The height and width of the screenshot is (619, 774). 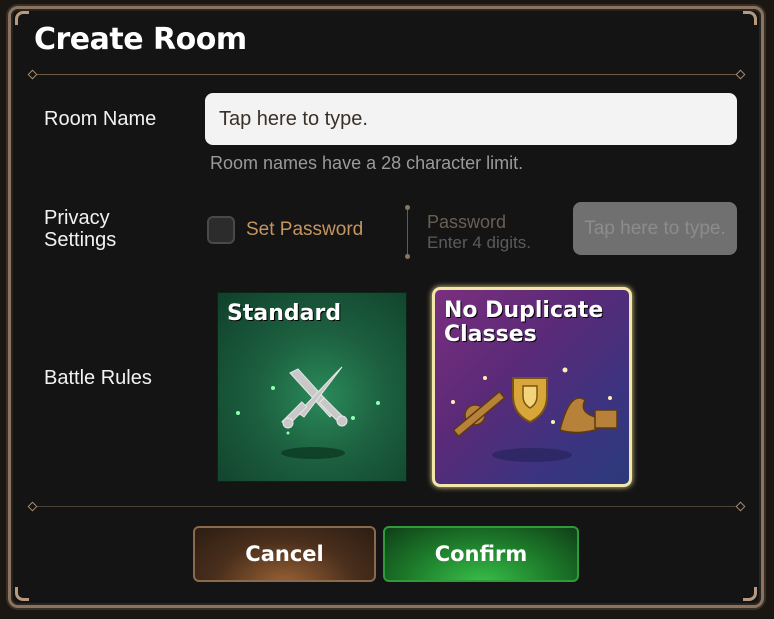 I want to click on room-name-hint: Room names have a 28 character limit., so click(x=367, y=163).